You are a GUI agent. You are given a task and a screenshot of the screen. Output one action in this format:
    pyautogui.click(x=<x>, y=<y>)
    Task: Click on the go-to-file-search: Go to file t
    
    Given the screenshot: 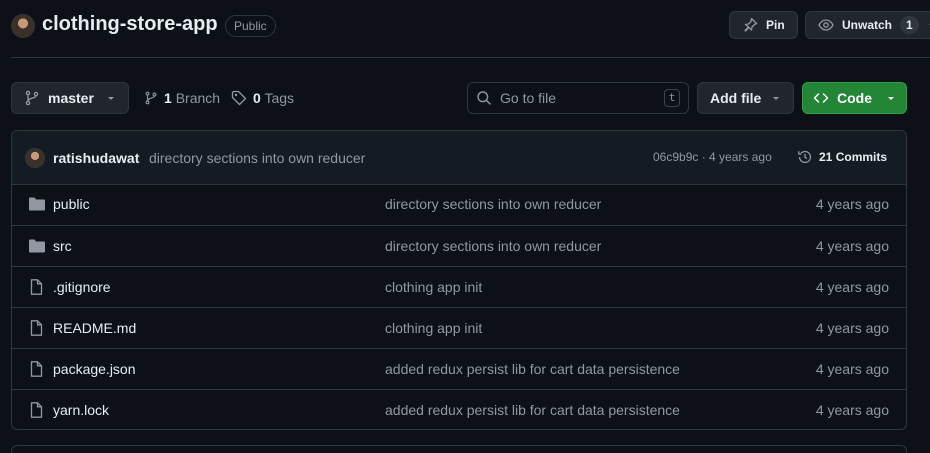 What is the action you would take?
    pyautogui.click(x=578, y=98)
    